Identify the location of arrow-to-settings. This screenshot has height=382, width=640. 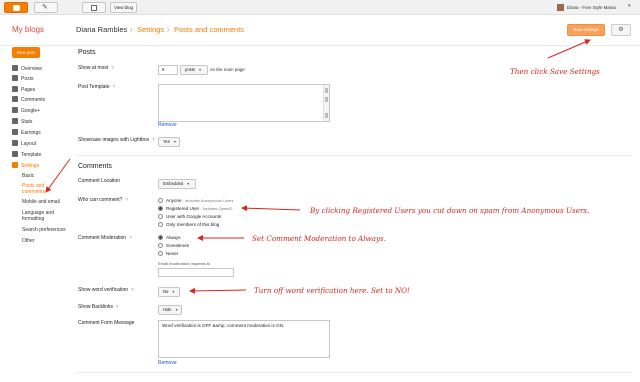
(58, 175).